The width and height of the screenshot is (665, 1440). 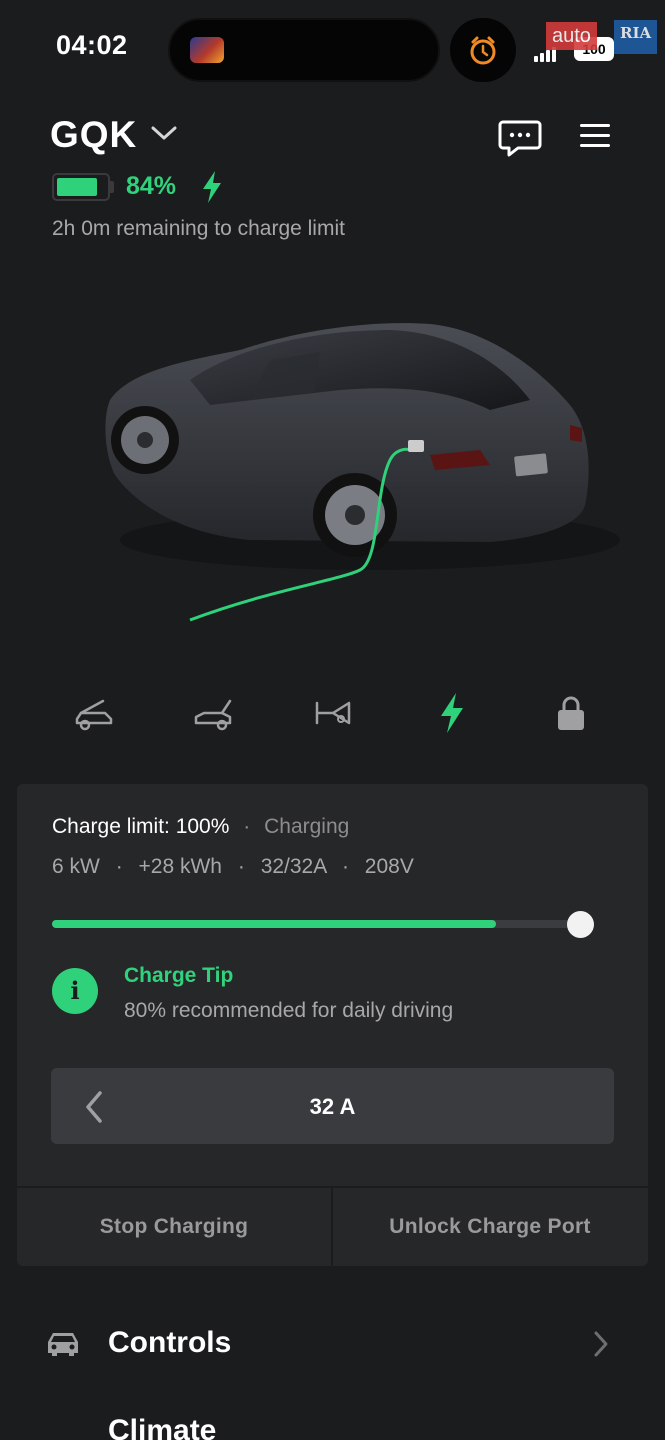 I want to click on energy-added: +28 kWh, so click(x=180, y=866).